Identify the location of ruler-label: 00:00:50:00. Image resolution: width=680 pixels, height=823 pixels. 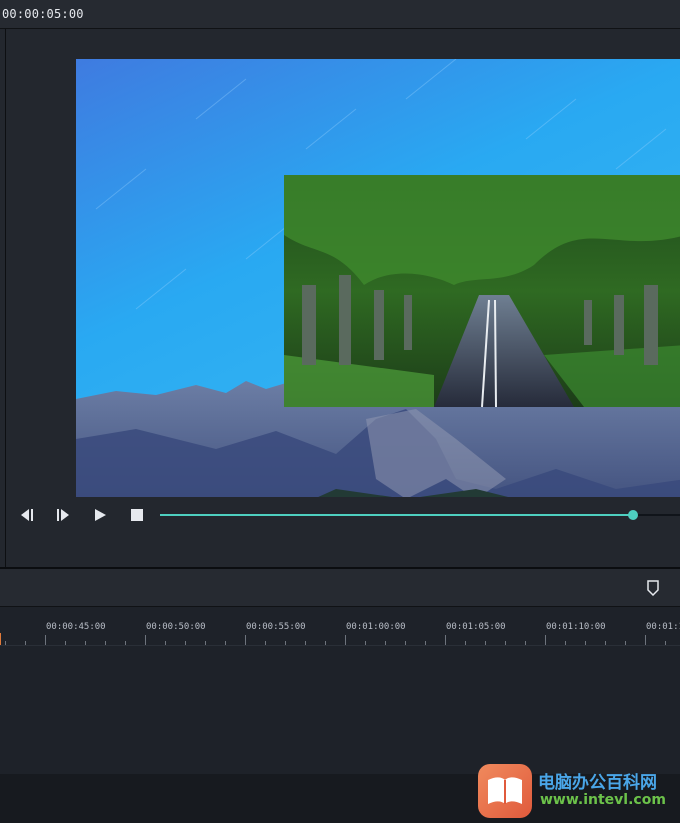
(176, 627).